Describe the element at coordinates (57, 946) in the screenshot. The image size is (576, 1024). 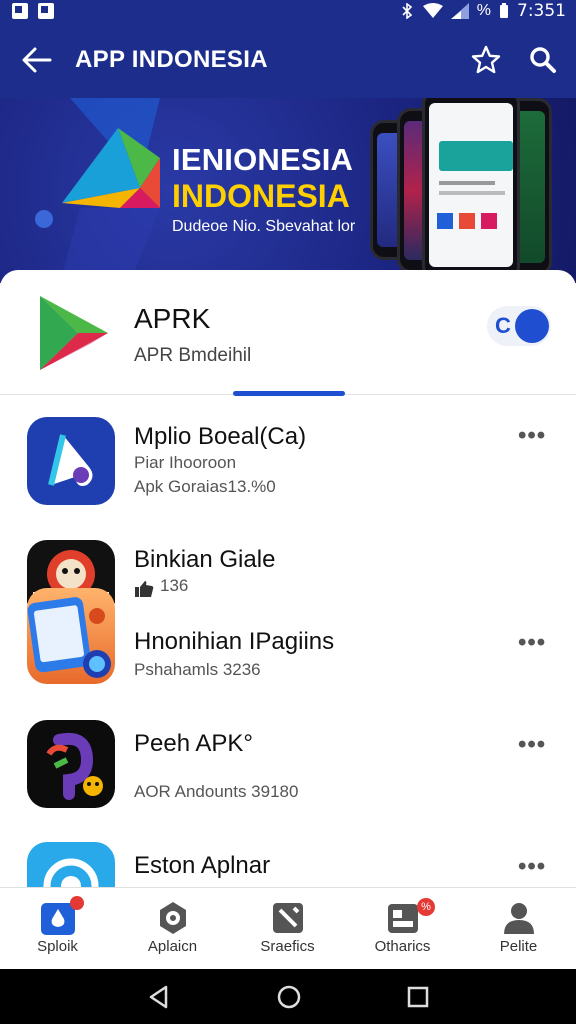
I see `nav-label: Sploik` at that location.